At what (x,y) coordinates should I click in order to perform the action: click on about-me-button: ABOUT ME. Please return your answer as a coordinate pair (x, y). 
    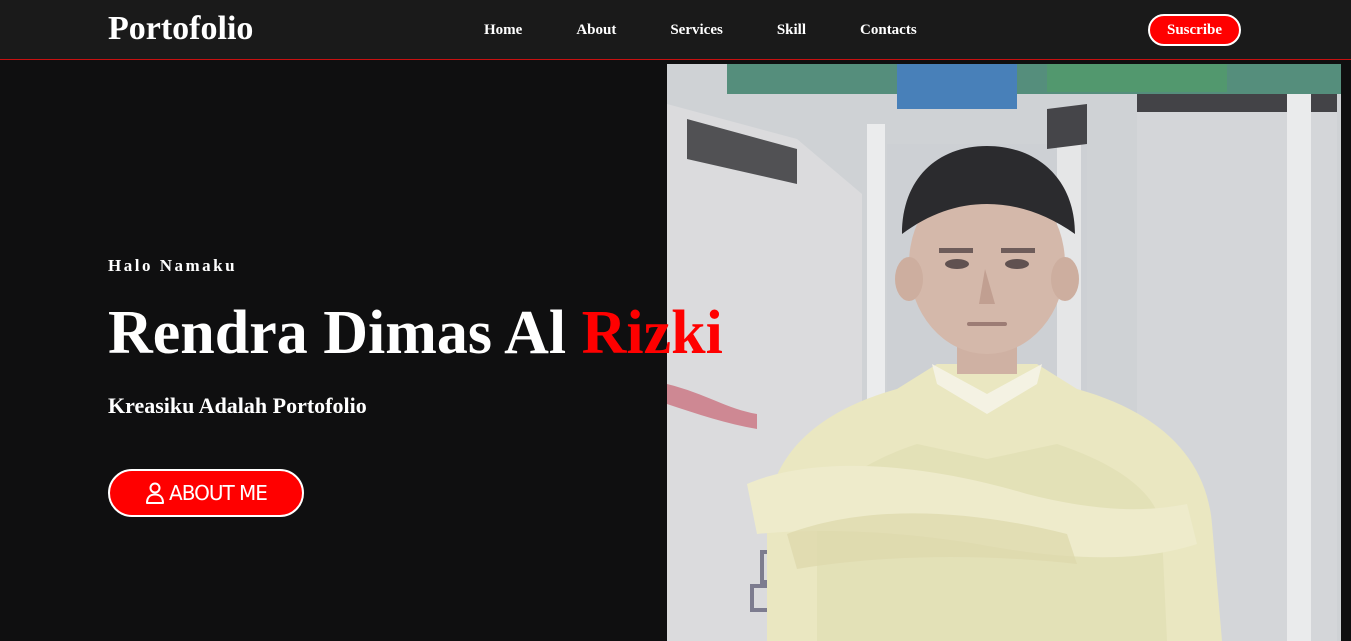
    Looking at the image, I should click on (206, 493).